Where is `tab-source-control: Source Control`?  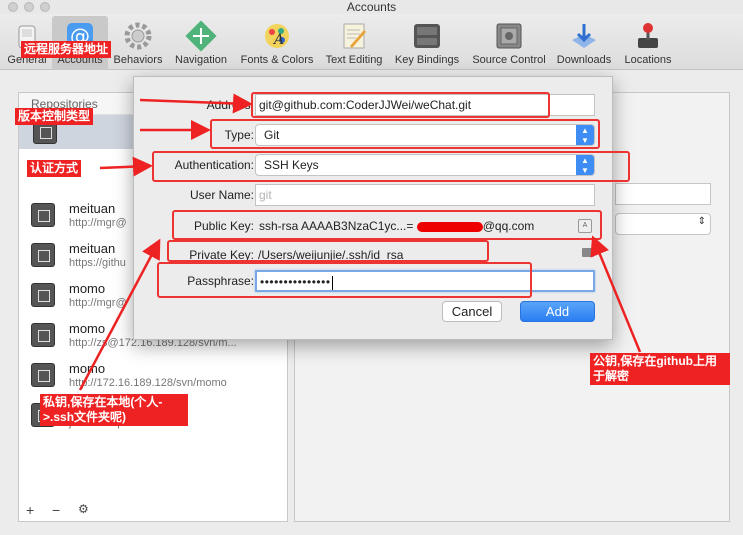 tab-source-control: Source Control is located at coordinates (509, 43).